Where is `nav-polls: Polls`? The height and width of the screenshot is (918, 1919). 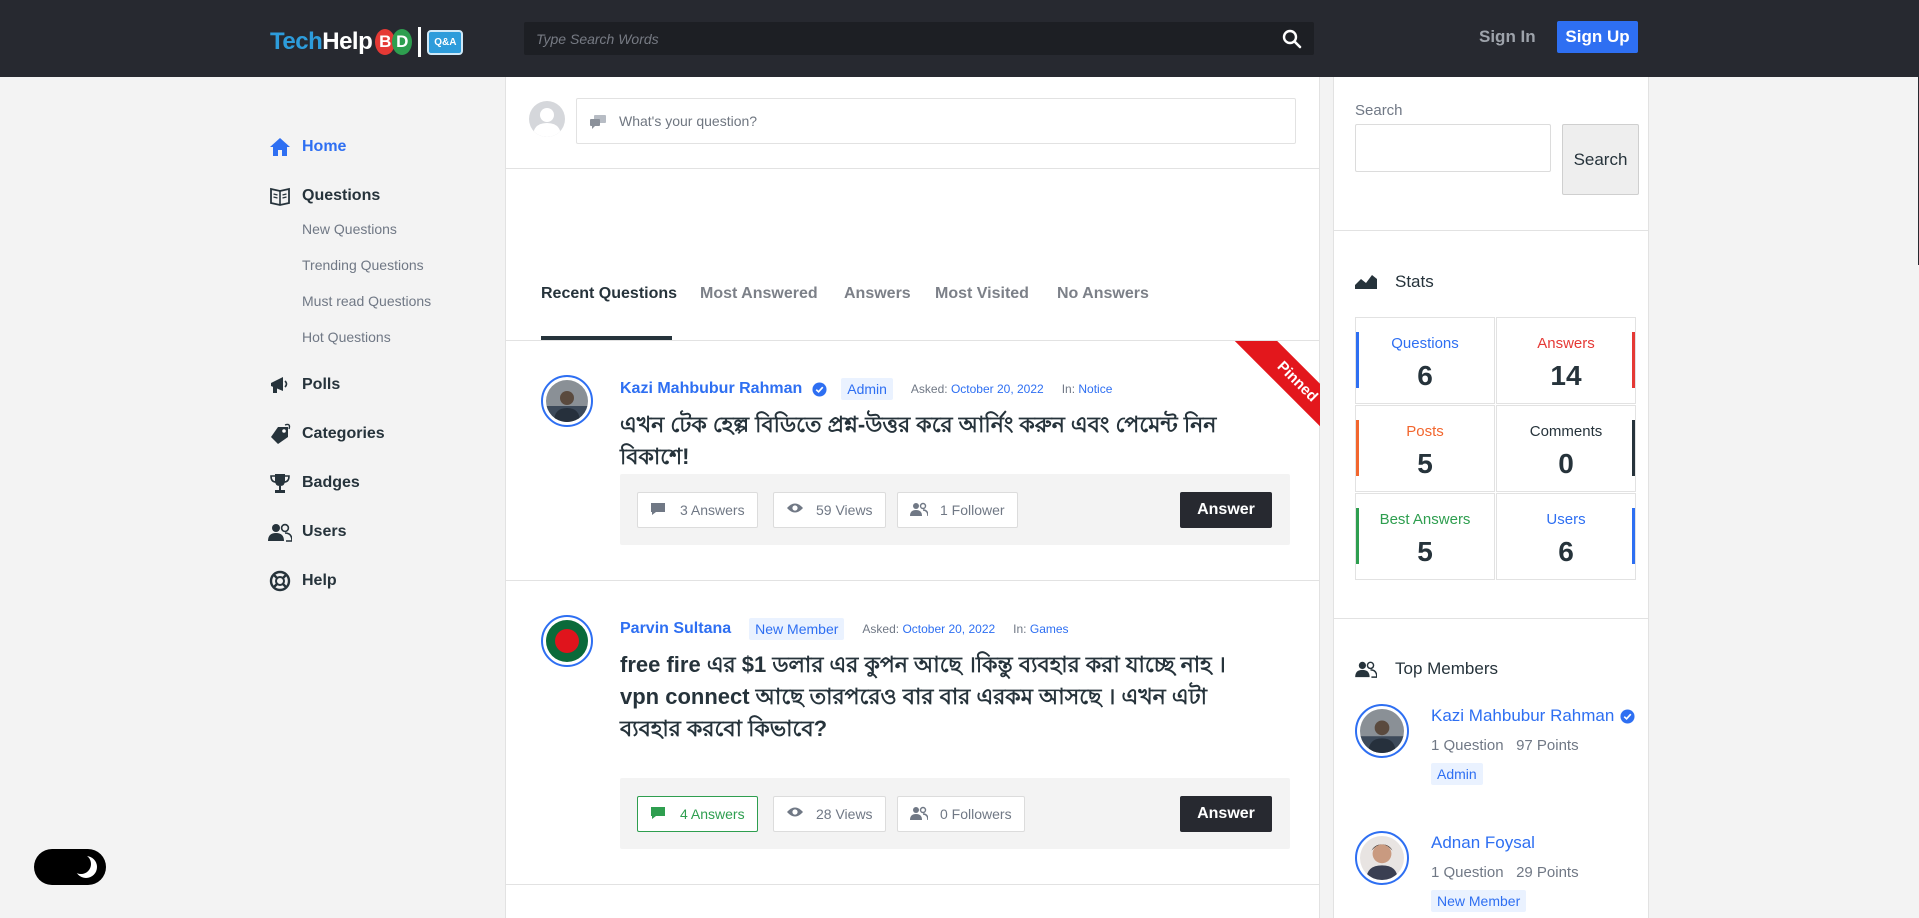
nav-polls: Polls is located at coordinates (383, 385).